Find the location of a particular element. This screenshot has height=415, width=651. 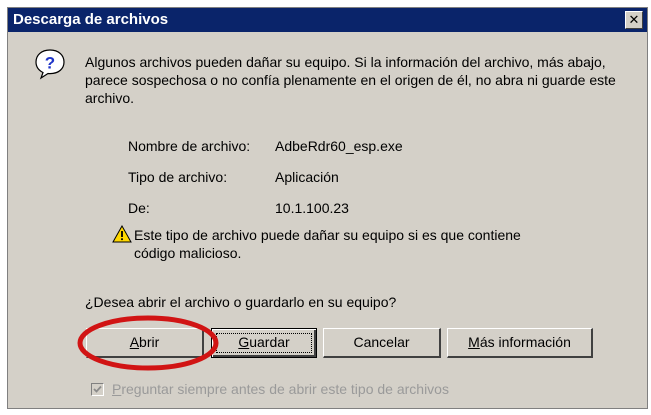

source-value: 10.1.100.23 is located at coordinates (312, 208).